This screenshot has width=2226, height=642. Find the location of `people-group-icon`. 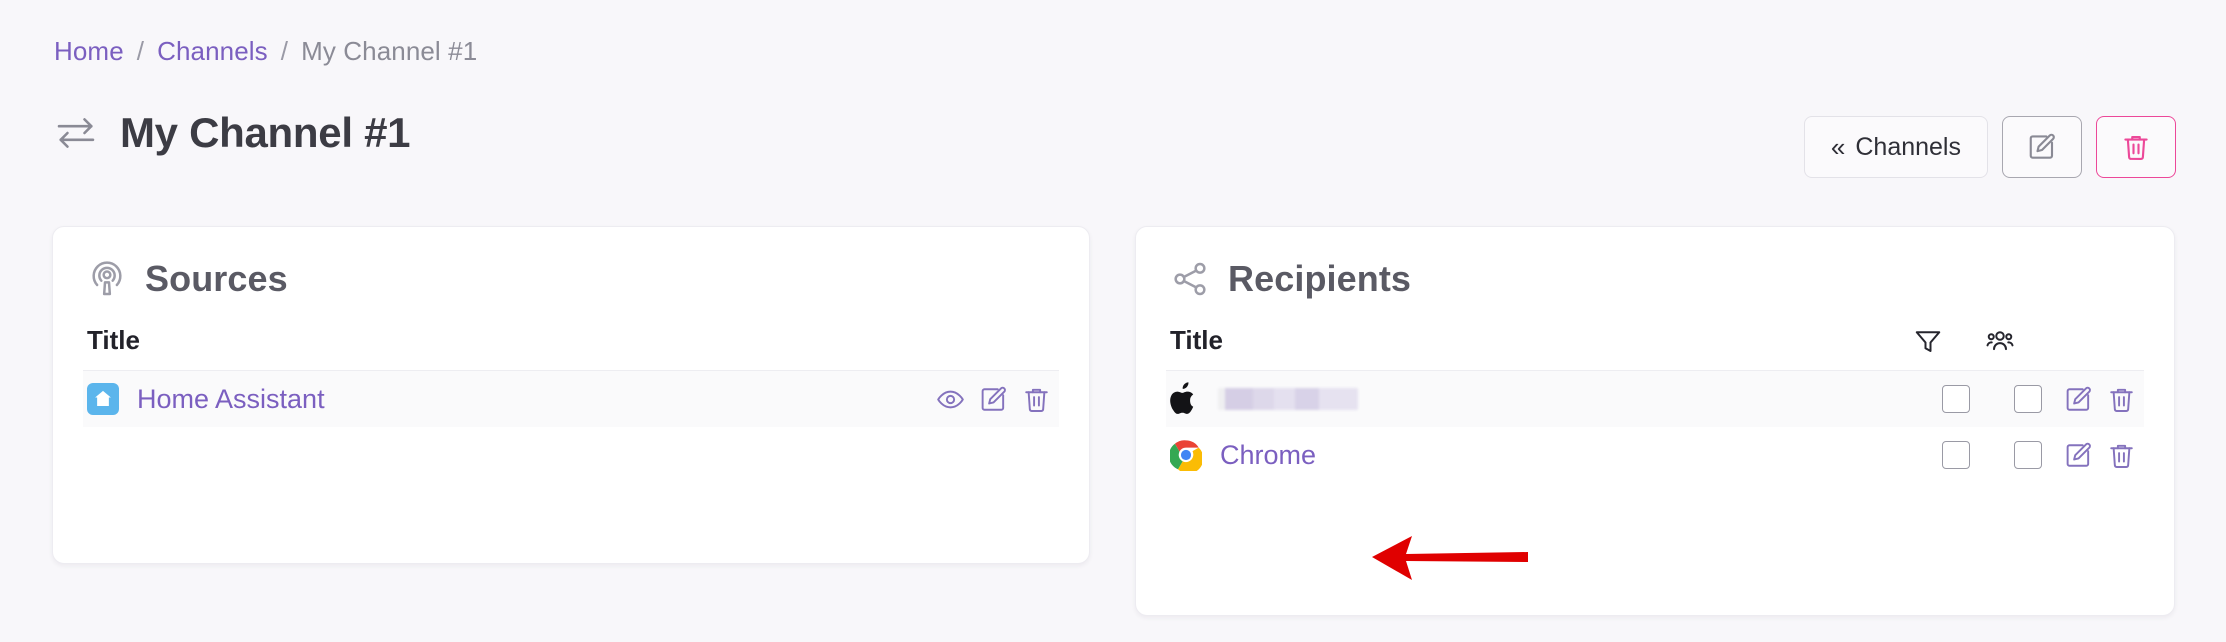

people-group-icon is located at coordinates (2000, 340).